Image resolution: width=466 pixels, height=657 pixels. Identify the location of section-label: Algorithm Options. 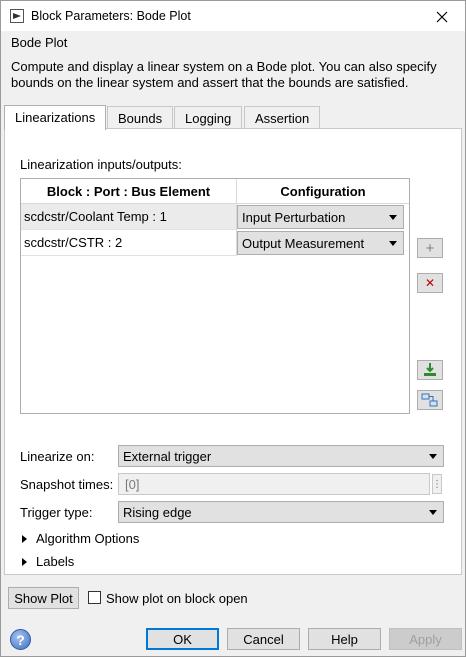
(88, 538).